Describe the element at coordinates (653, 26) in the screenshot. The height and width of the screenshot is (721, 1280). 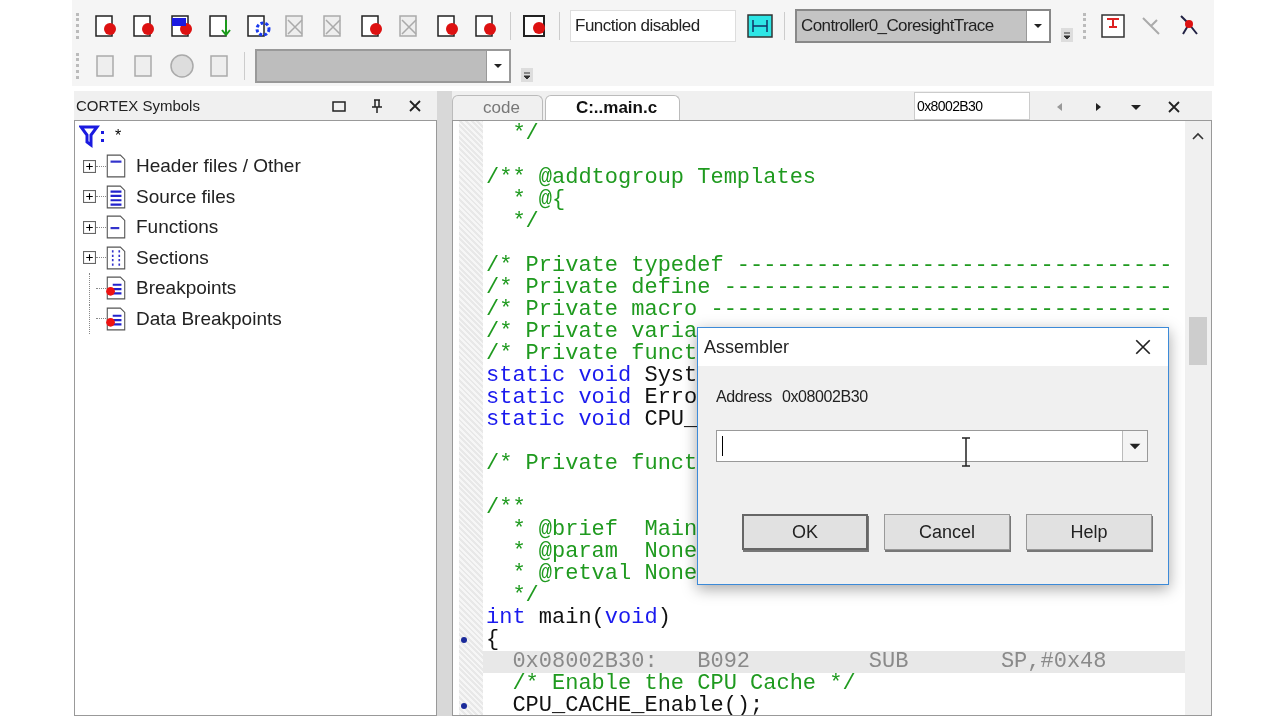
I see `function-field: Function disabled` at that location.